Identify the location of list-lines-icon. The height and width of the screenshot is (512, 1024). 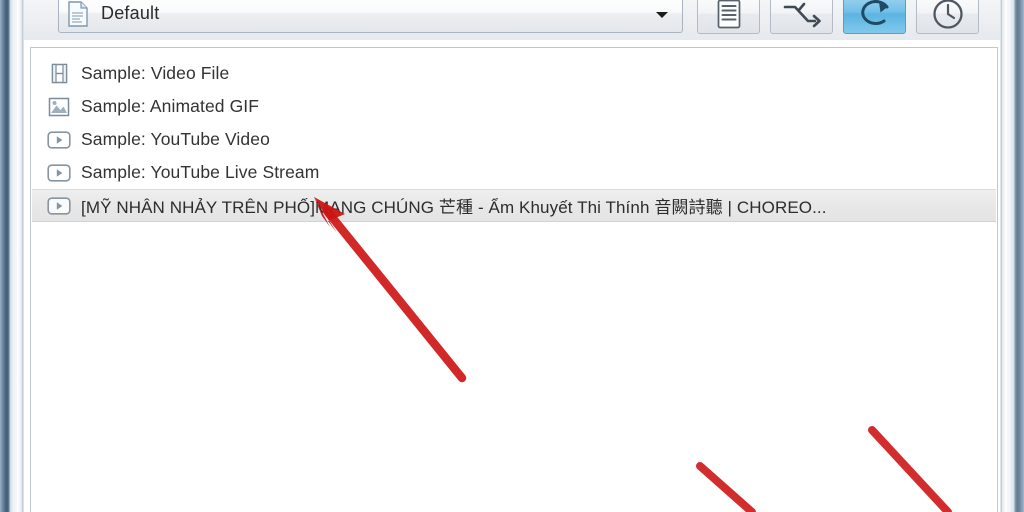
(729, 15).